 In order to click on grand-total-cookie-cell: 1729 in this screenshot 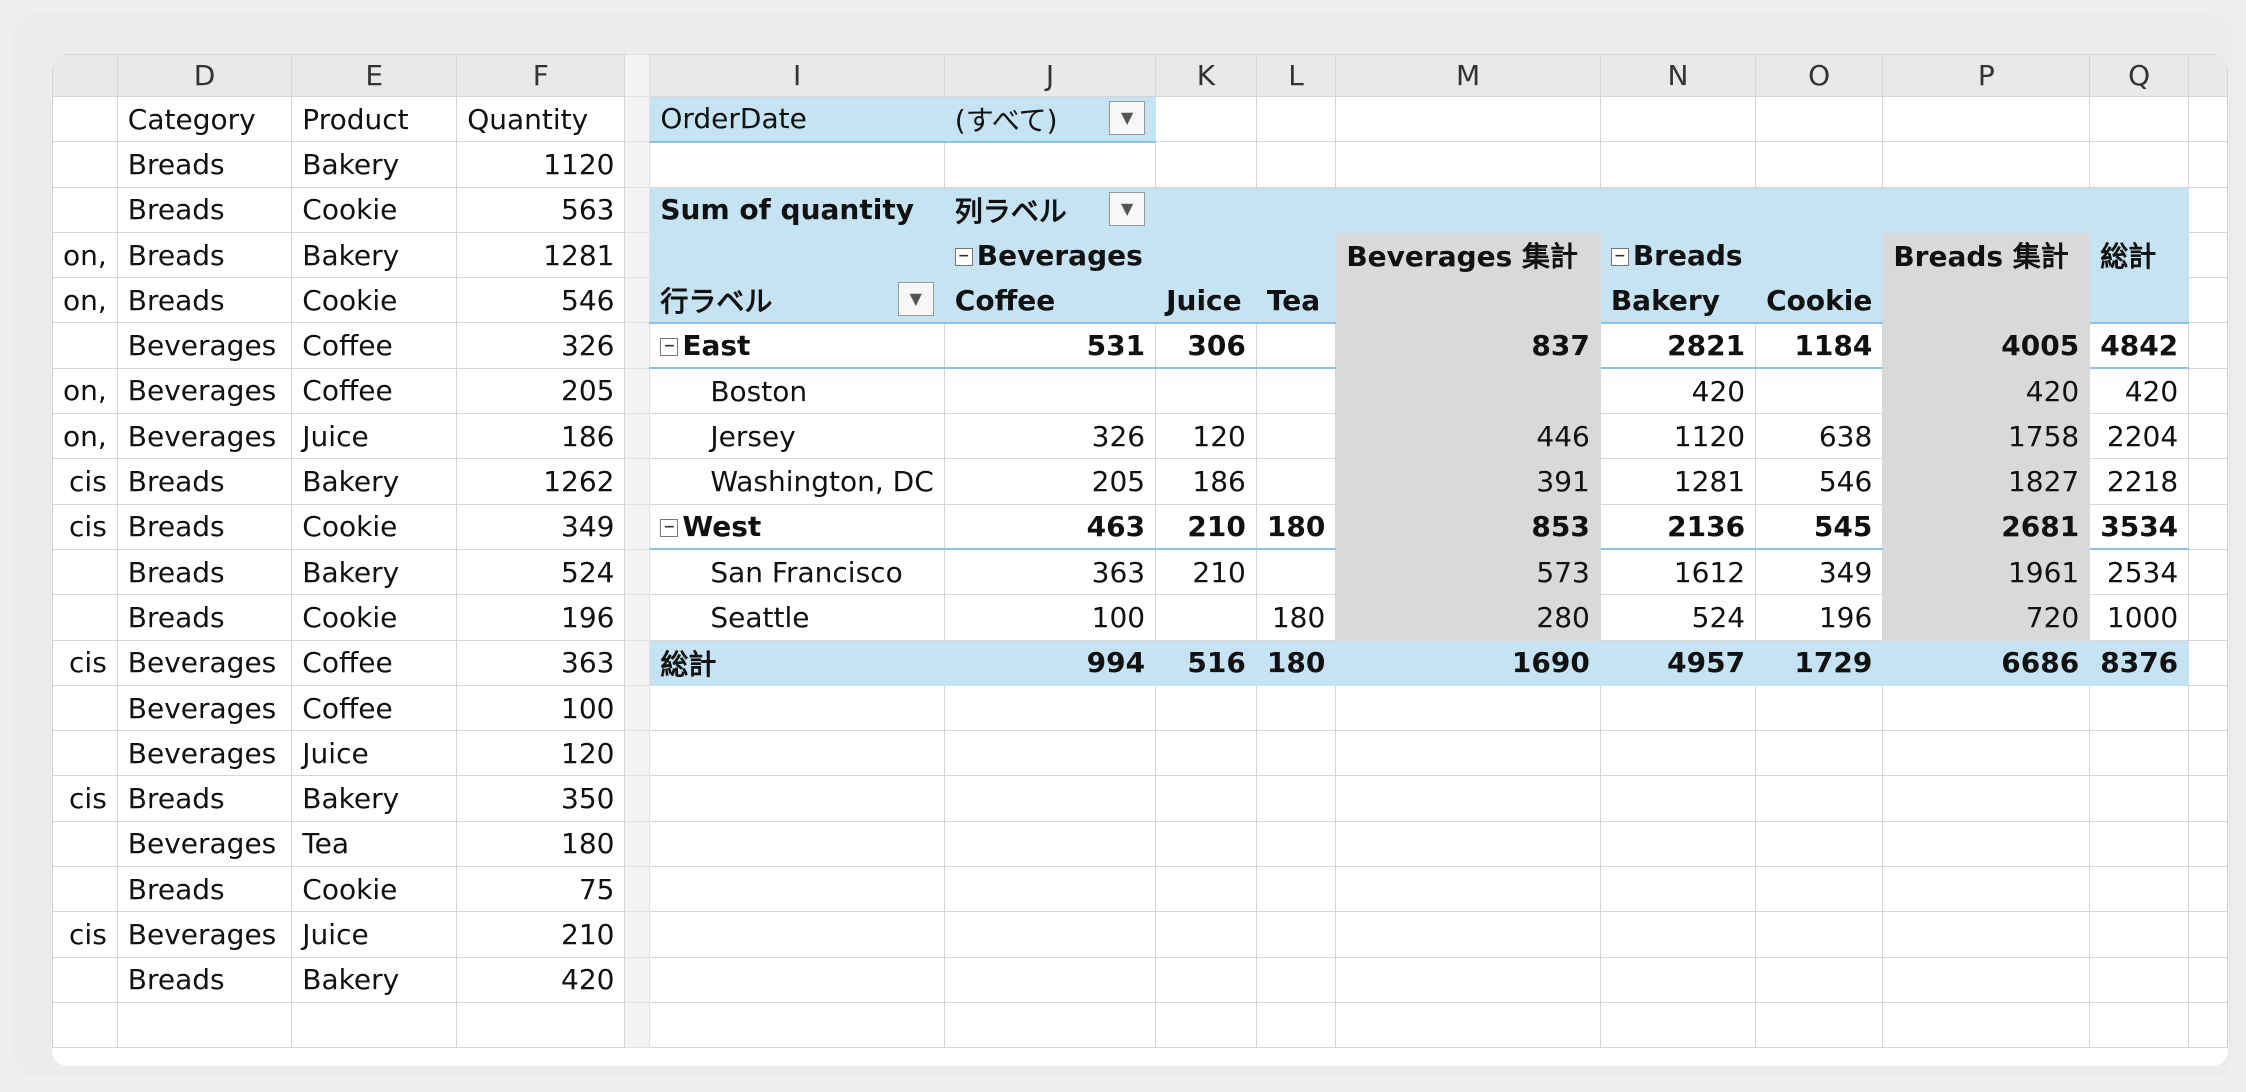, I will do `click(1819, 662)`.